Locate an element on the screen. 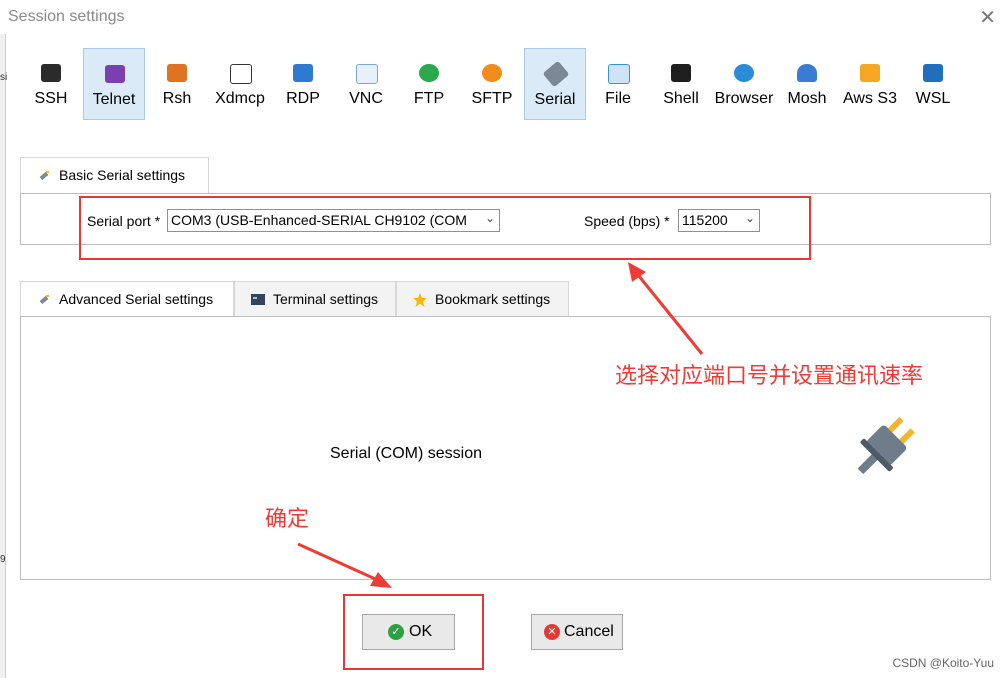 This screenshot has width=1008, height=678. session-type-serial: Serial is located at coordinates (555, 84).